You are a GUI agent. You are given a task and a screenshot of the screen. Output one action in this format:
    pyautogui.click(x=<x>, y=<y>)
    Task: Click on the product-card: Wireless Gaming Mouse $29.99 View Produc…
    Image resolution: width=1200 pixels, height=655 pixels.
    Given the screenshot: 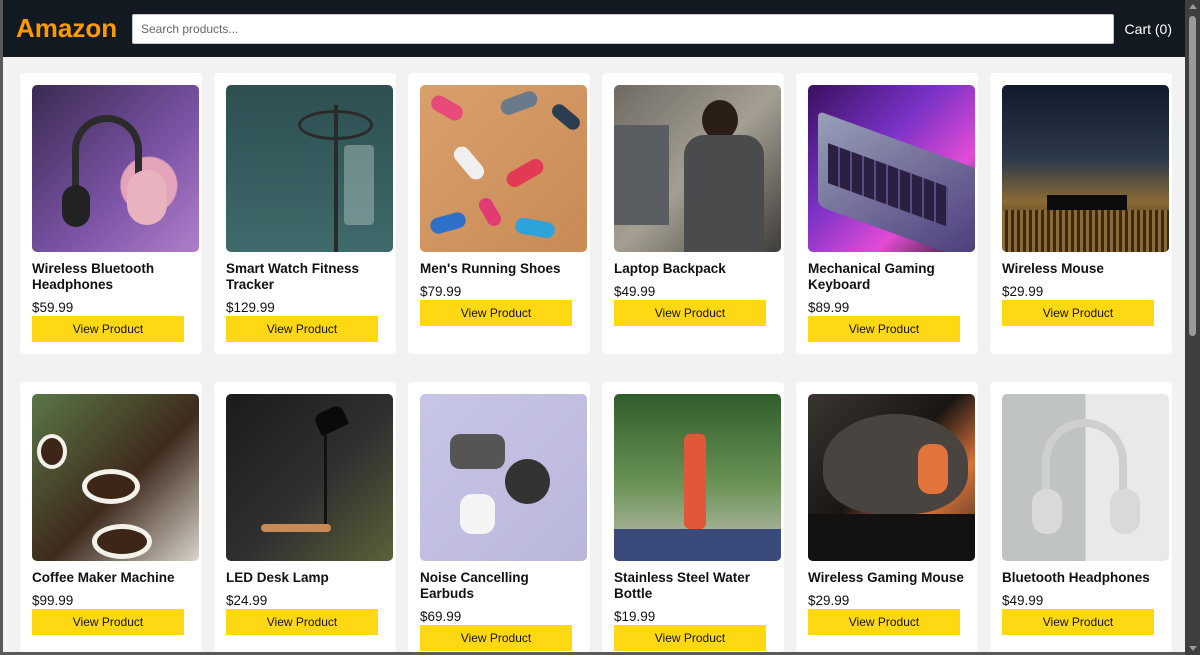 What is the action you would take?
    pyautogui.click(x=887, y=517)
    